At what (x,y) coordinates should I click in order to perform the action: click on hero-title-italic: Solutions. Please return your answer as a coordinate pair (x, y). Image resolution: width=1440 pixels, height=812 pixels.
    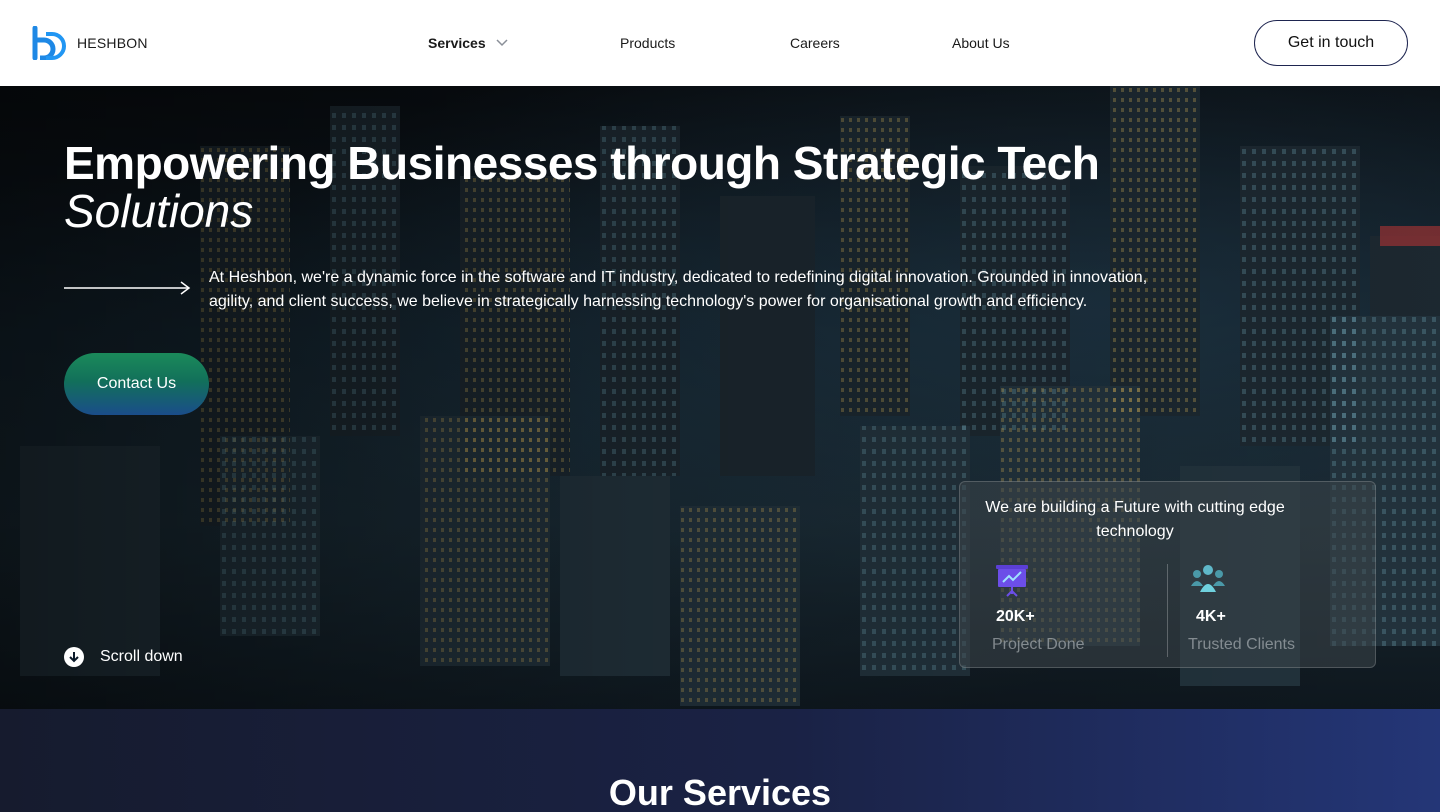
    Looking at the image, I should click on (159, 211).